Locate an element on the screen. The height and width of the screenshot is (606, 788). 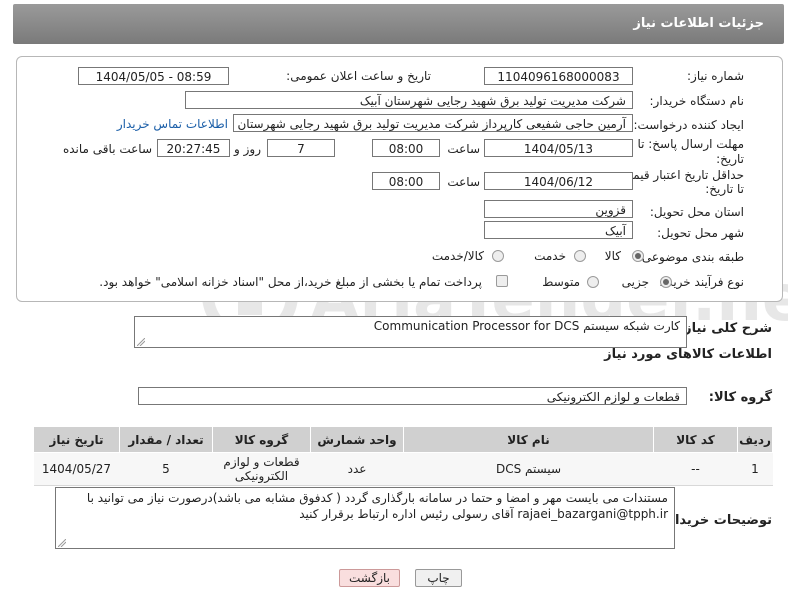
price-validity-label: حداقل تاریخ اعتبار قیمت: is located at coordinates (680, 175).